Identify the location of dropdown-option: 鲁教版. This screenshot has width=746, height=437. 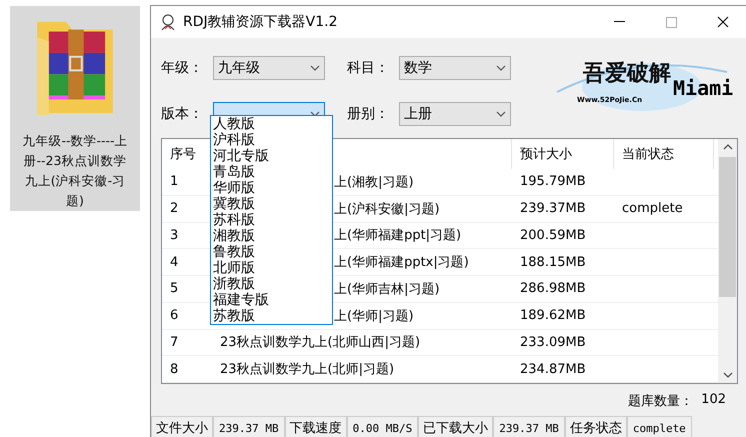
(271, 252).